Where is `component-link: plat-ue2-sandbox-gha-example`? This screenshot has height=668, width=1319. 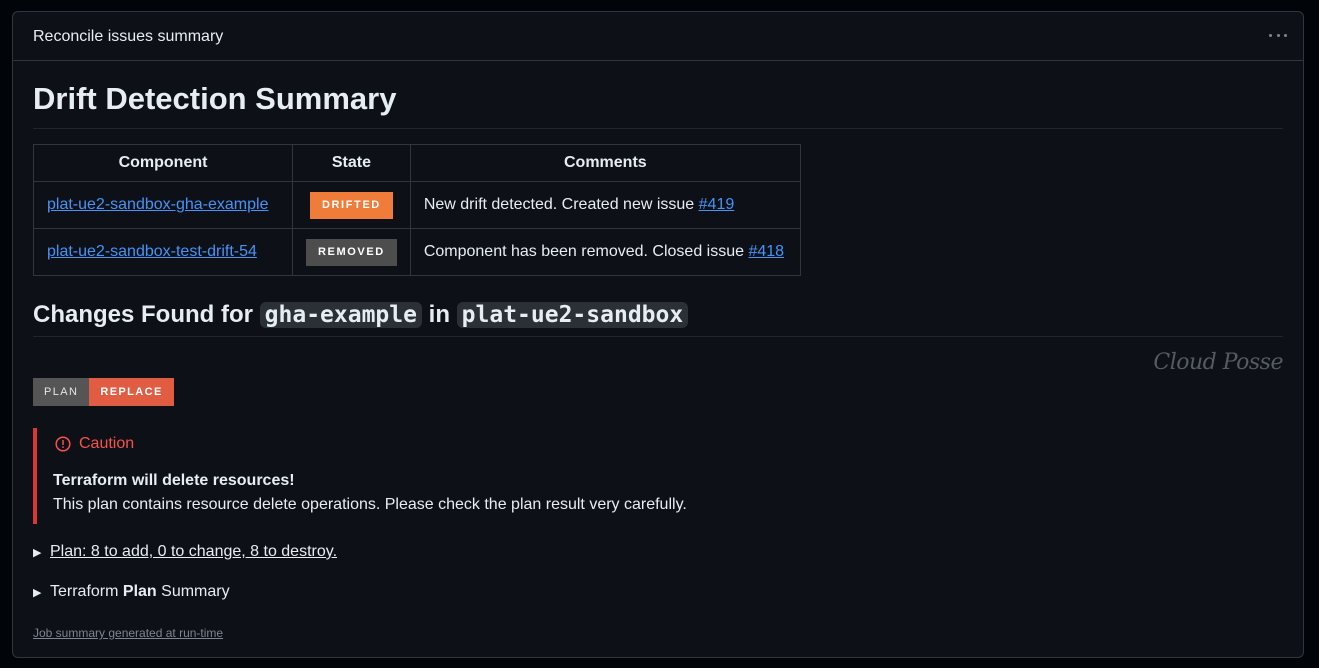 component-link: plat-ue2-sandbox-gha-example is located at coordinates (157, 204).